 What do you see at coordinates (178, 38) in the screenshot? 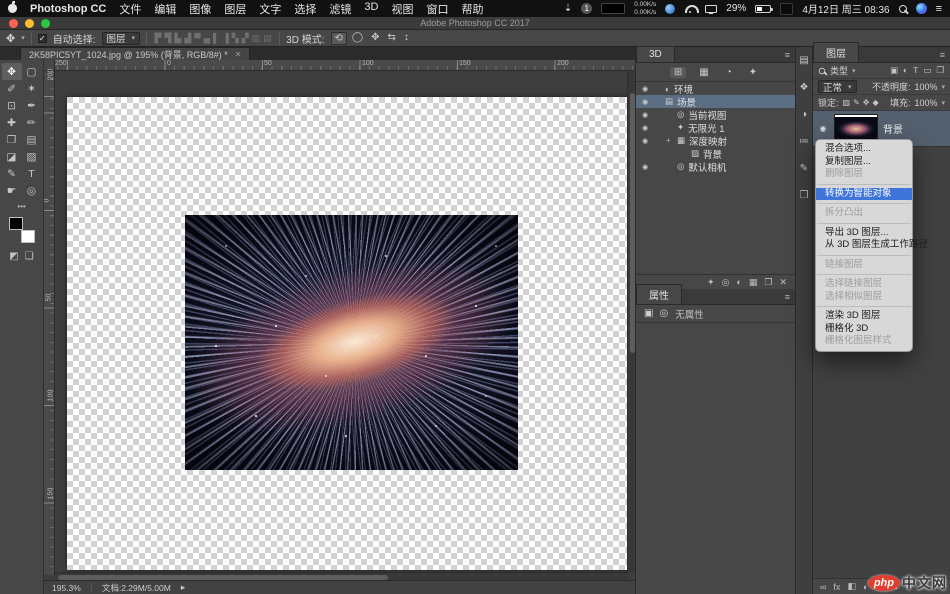
I see `align-right-icon: ▙` at bounding box center [178, 38].